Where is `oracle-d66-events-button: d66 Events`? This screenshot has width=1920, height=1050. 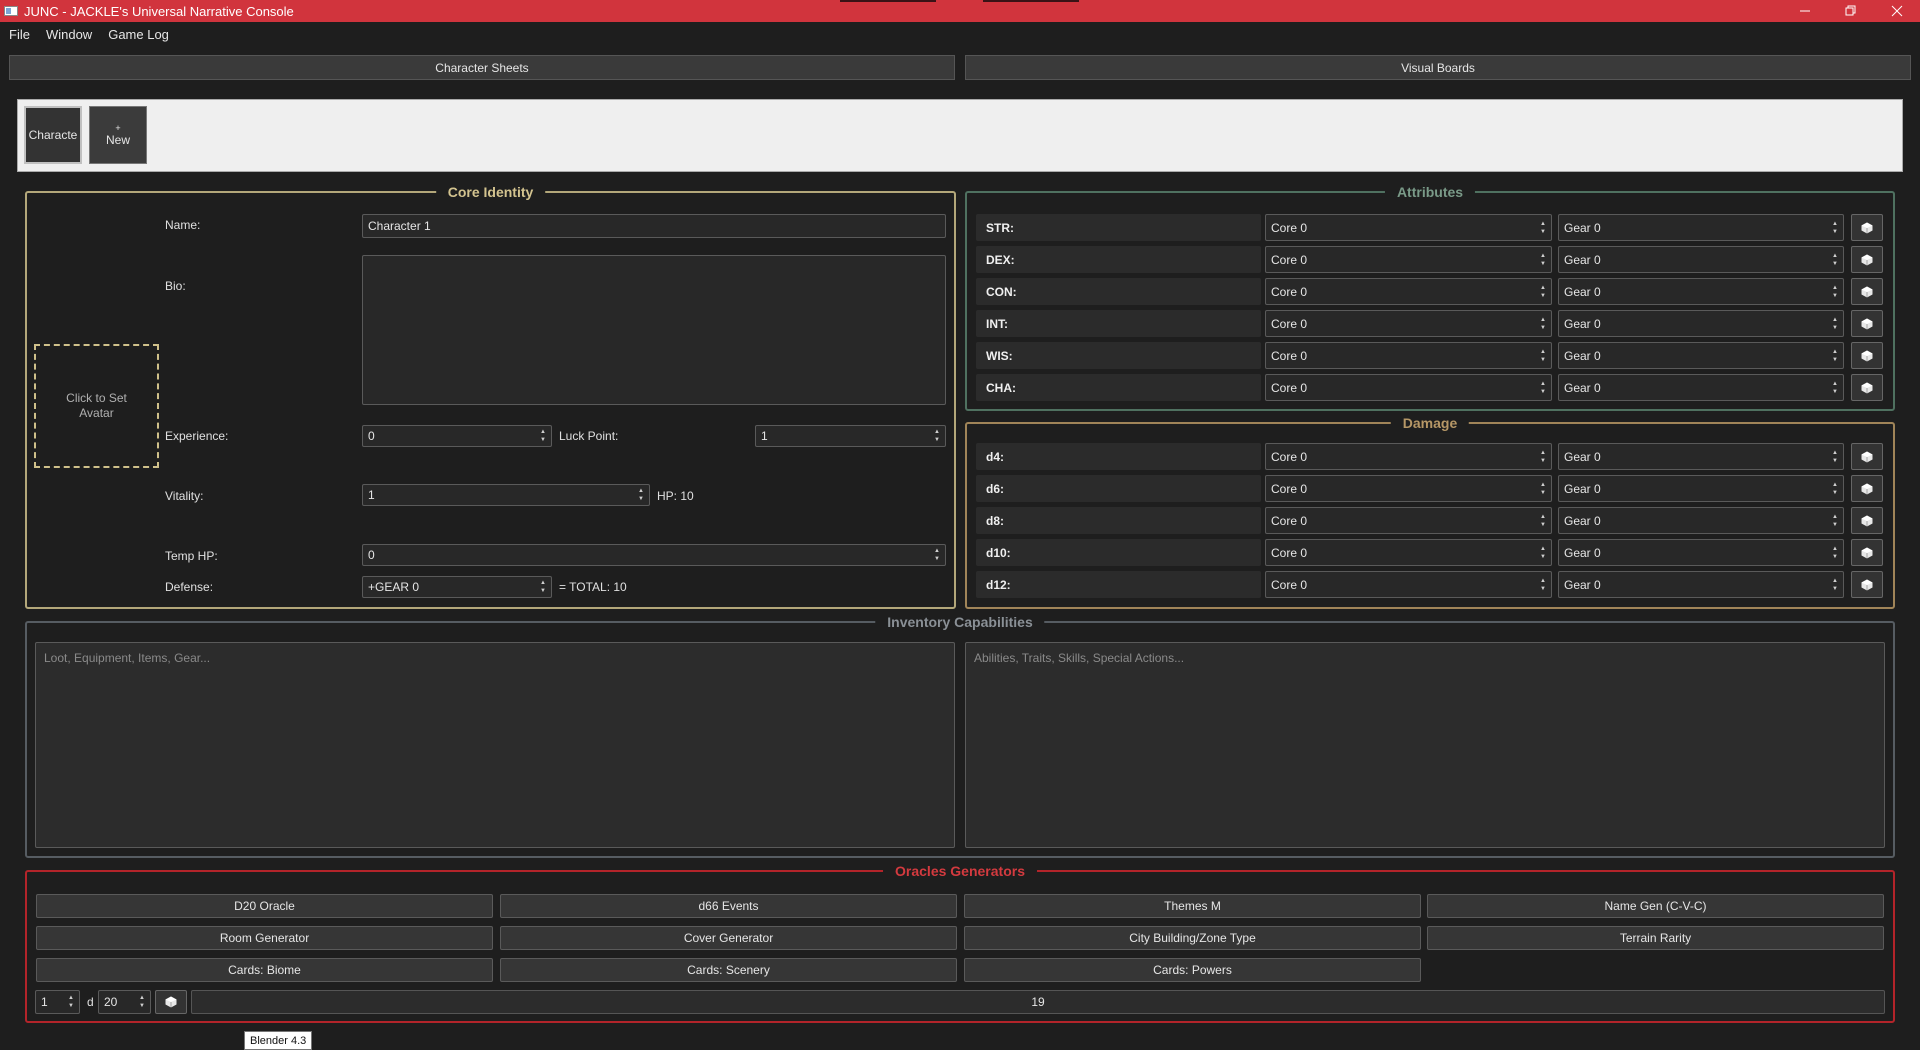
oracle-d66-events-button: d66 Events is located at coordinates (728, 906).